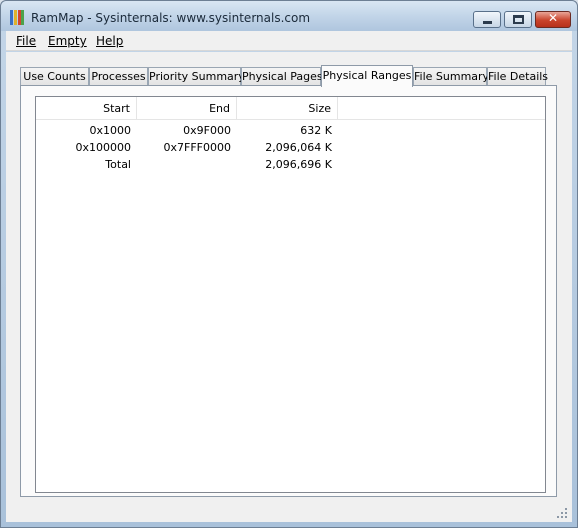 The image size is (578, 528). I want to click on tab-file-summary: File Summary, so click(451, 76).